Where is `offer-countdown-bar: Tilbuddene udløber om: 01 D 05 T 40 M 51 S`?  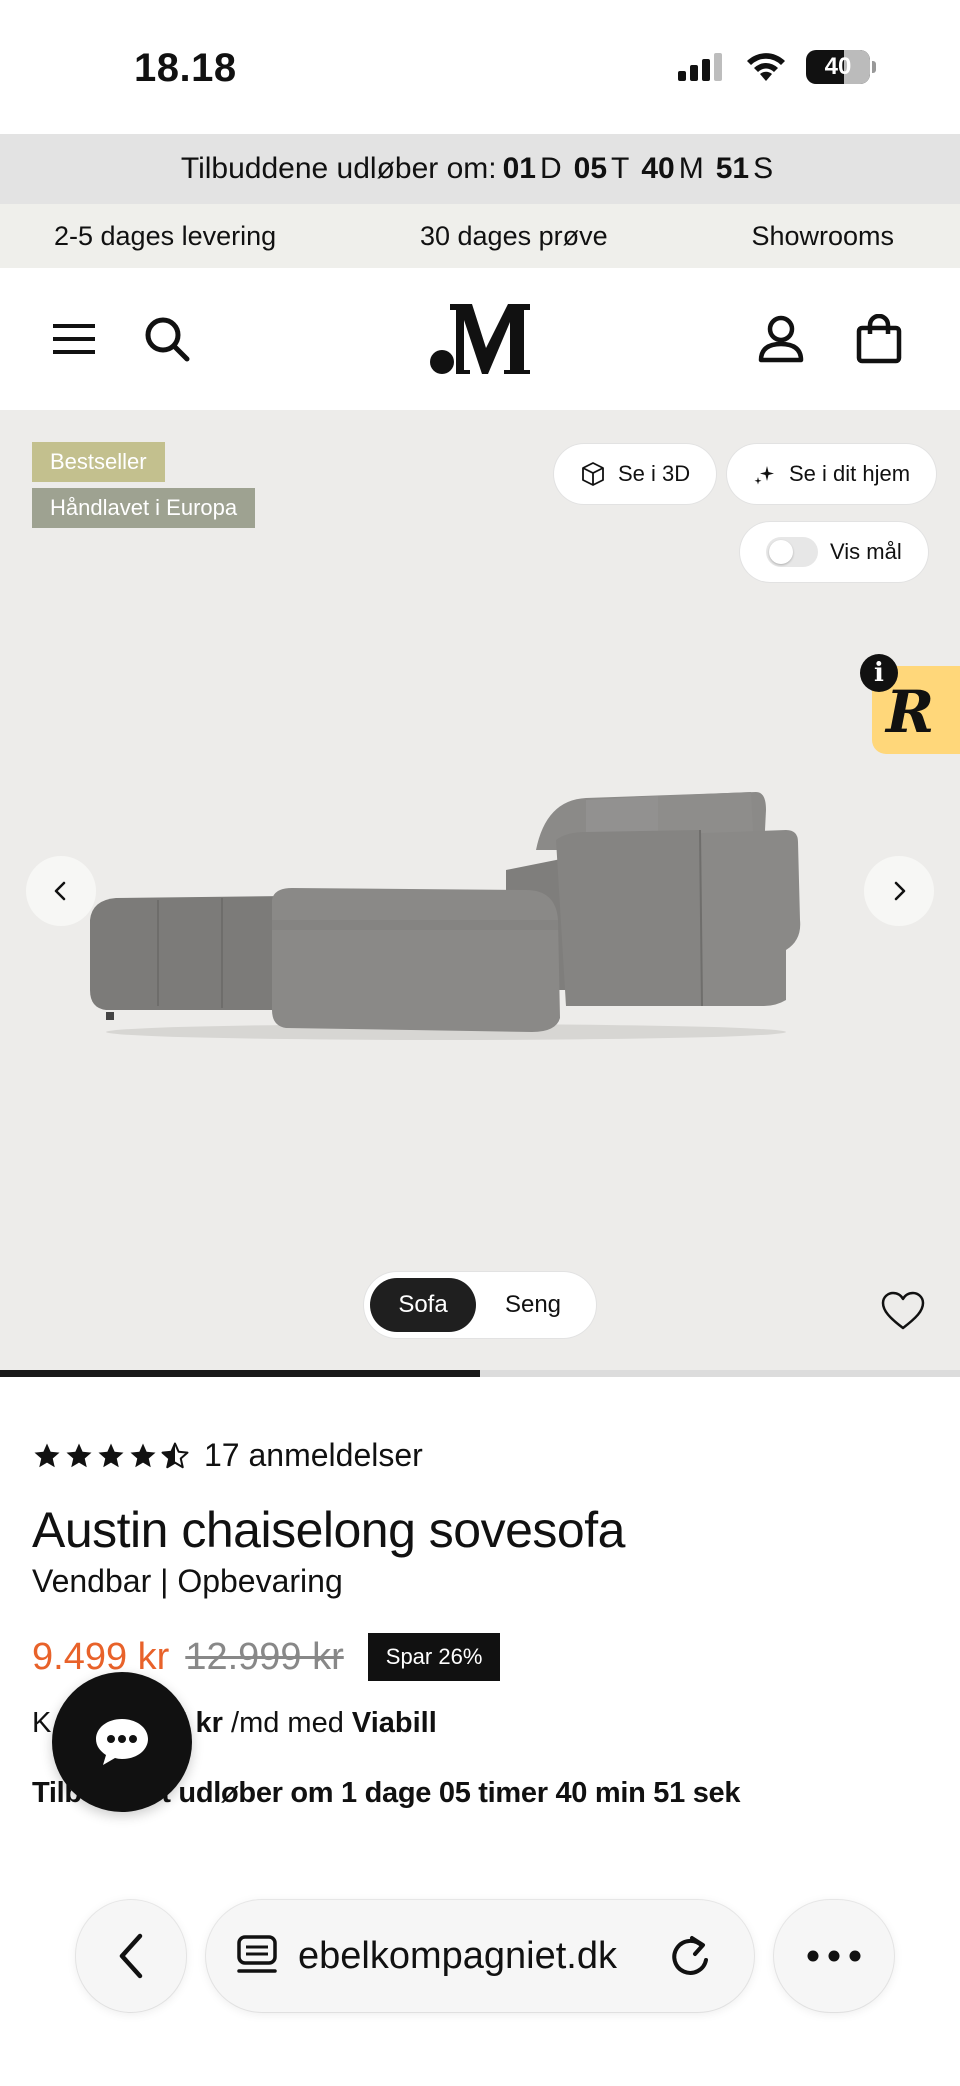 offer-countdown-bar: Tilbuddene udløber om: 01 D 05 T 40 M 51 S is located at coordinates (480, 169).